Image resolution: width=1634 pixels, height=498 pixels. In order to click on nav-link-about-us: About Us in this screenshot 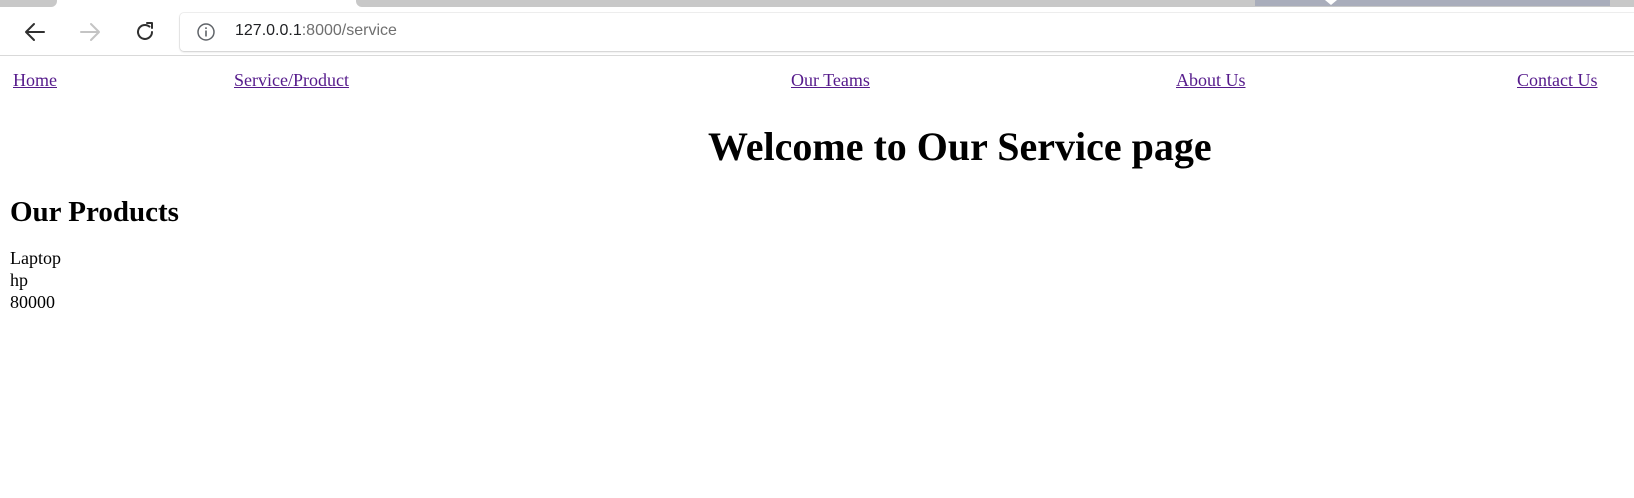, I will do `click(1211, 80)`.